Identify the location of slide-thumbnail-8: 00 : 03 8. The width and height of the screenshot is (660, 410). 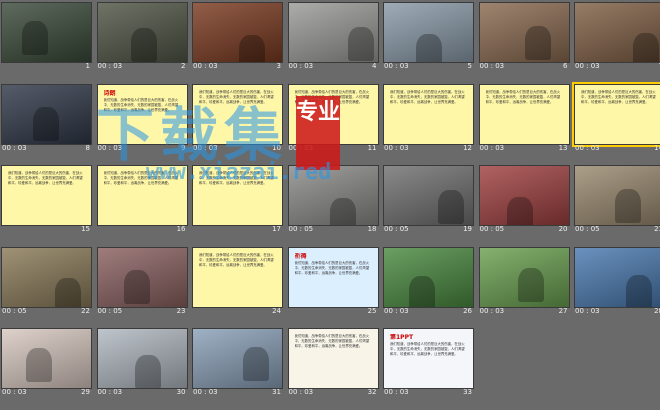
(48, 117).